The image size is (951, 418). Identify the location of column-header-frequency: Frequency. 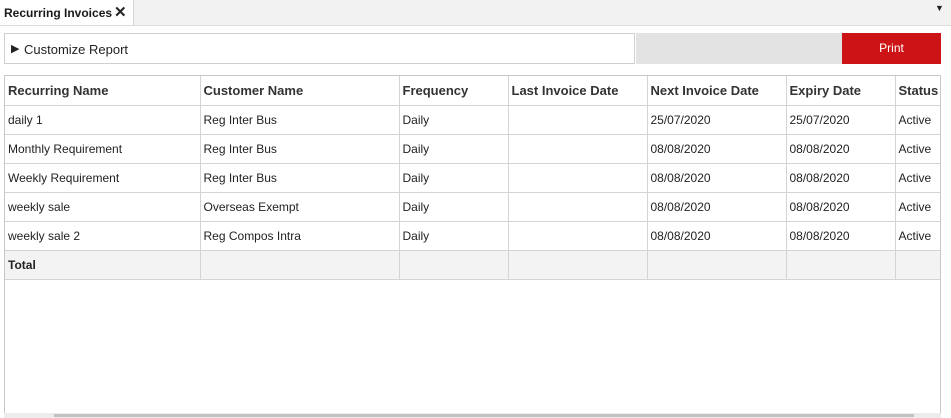
(454, 91).